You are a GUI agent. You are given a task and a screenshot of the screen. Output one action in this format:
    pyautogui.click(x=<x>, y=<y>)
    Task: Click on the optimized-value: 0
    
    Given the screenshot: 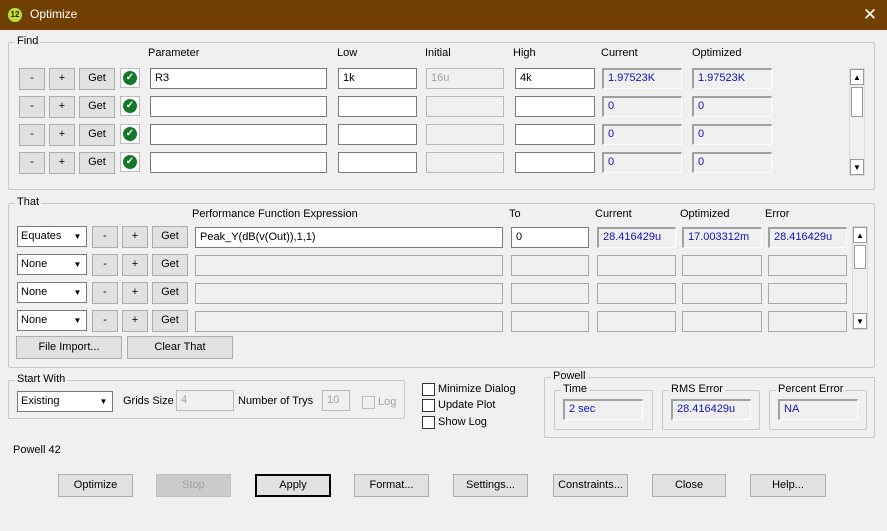 What is the action you would take?
    pyautogui.click(x=732, y=134)
    